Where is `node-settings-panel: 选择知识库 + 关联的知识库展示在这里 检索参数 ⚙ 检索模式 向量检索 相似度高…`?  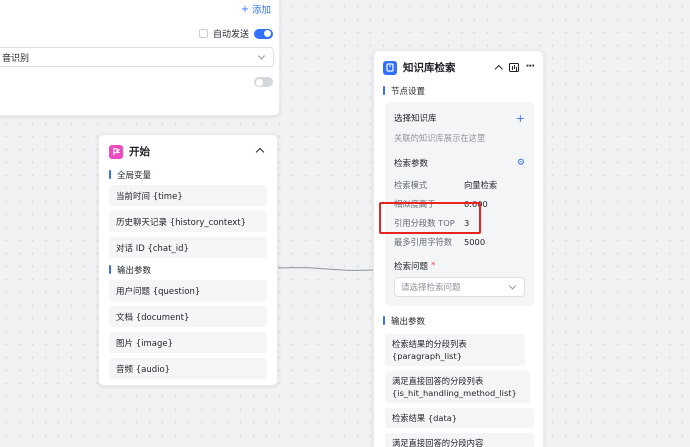 node-settings-panel: 选择知识库 + 关联的知识库展示在这里 检索参数 ⚙ 检索模式 向量检索 相似度高… is located at coordinates (459, 204).